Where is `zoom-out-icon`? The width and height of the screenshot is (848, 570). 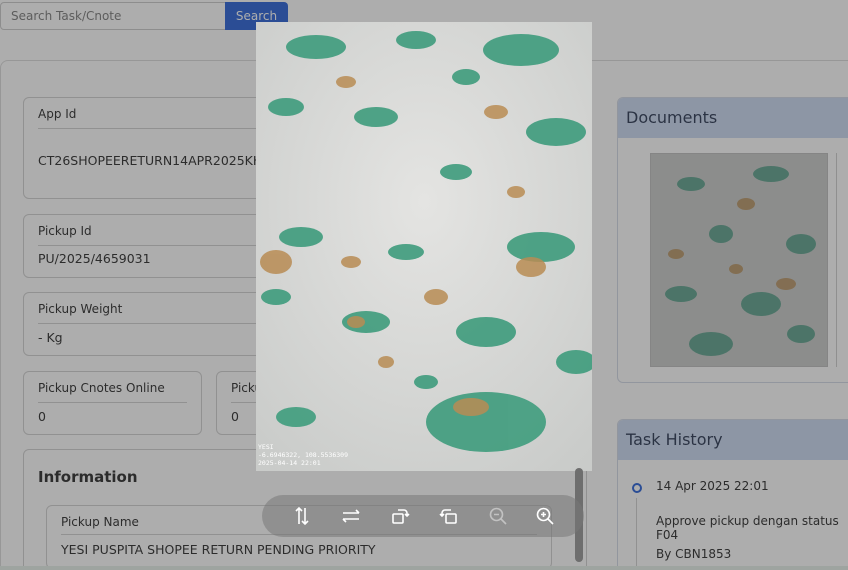
zoom-out-icon is located at coordinates (498, 516).